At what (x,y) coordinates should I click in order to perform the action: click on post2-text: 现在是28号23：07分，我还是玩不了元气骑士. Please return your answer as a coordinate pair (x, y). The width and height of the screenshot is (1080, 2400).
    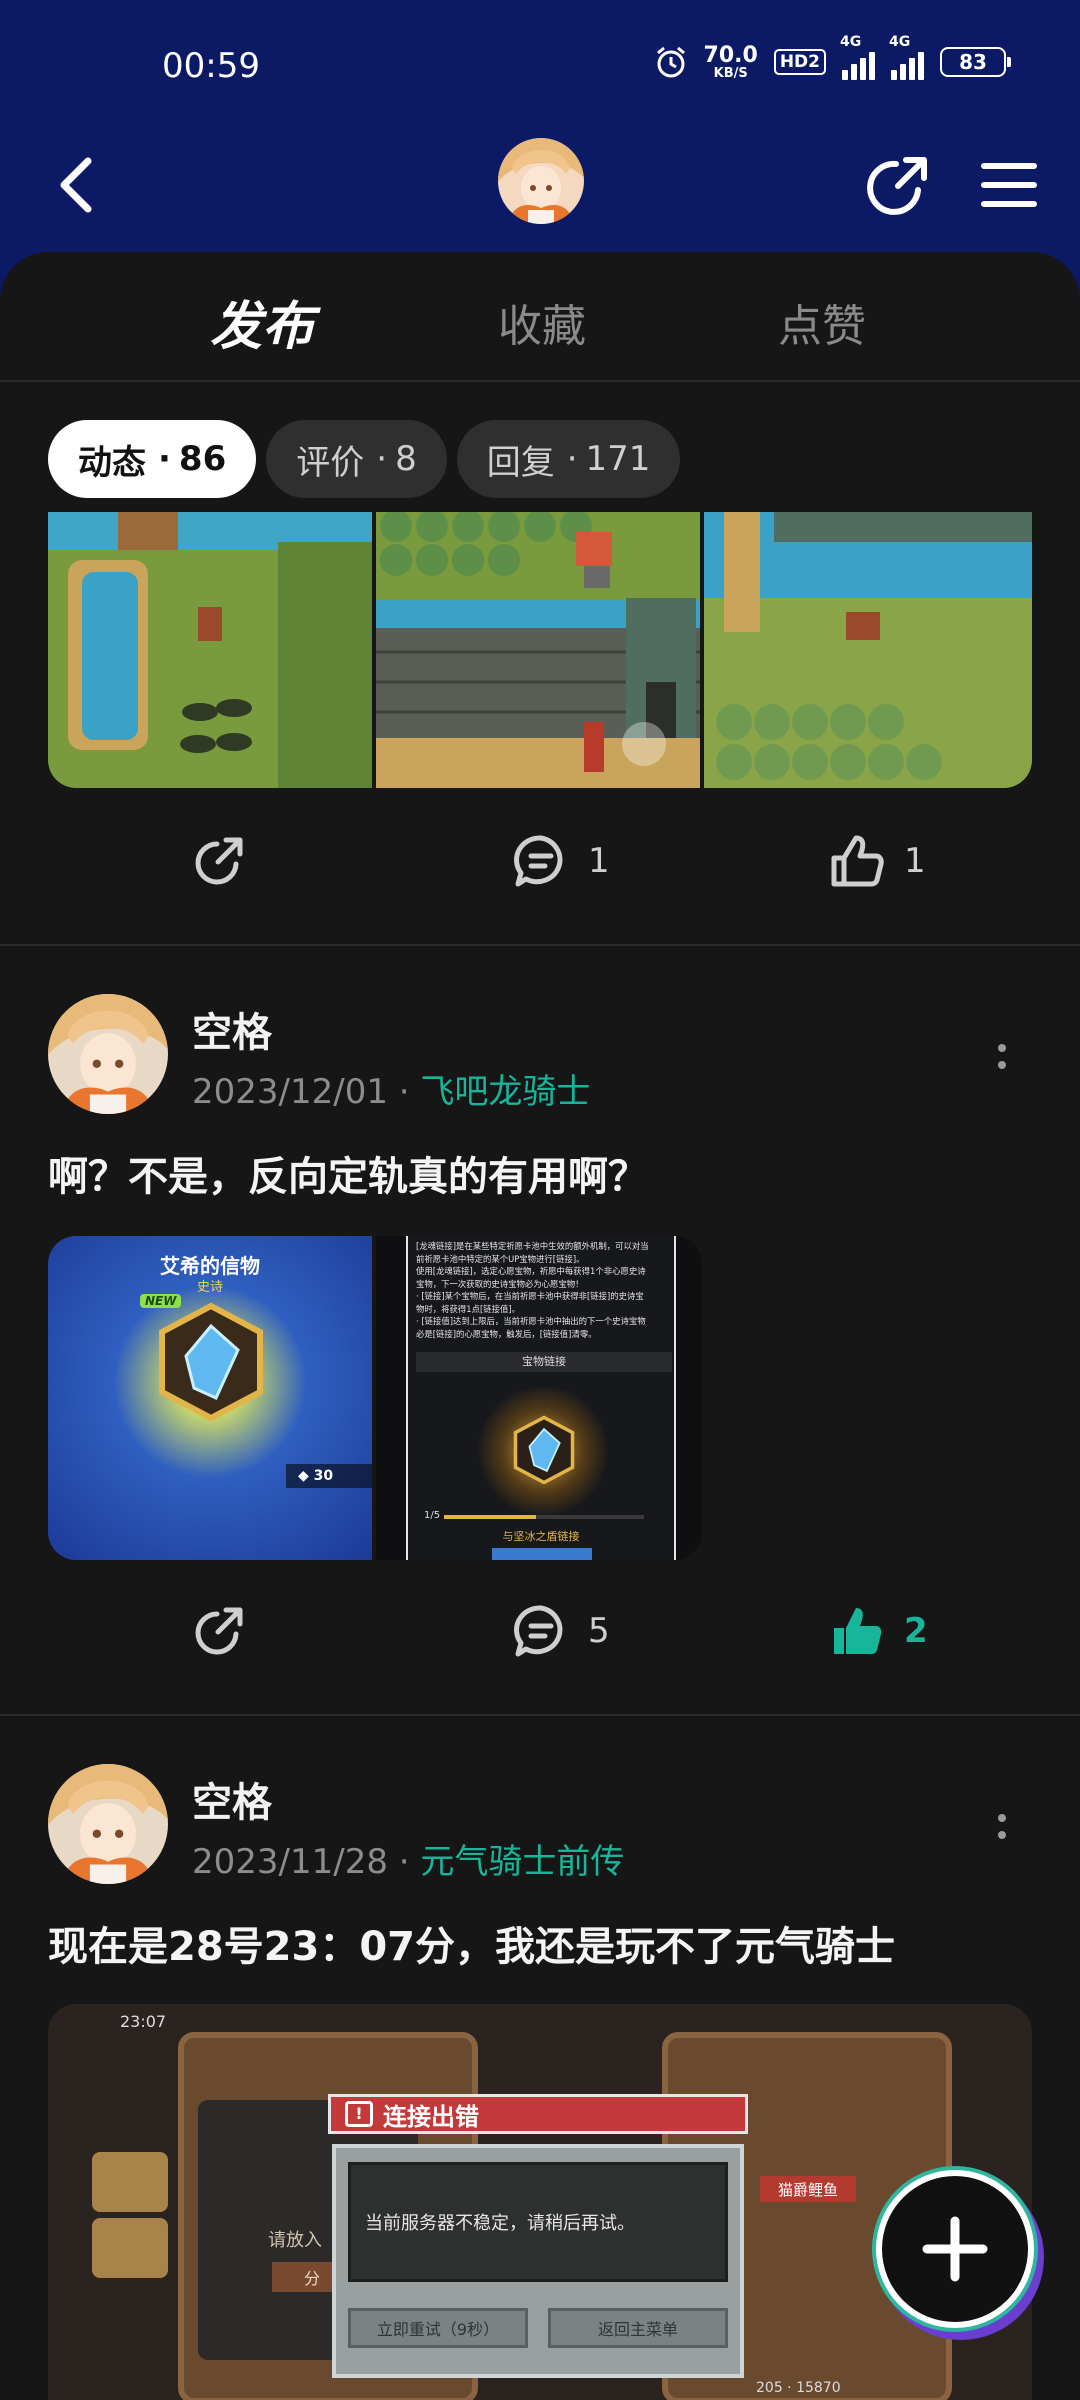
    Looking at the image, I should click on (471, 1943).